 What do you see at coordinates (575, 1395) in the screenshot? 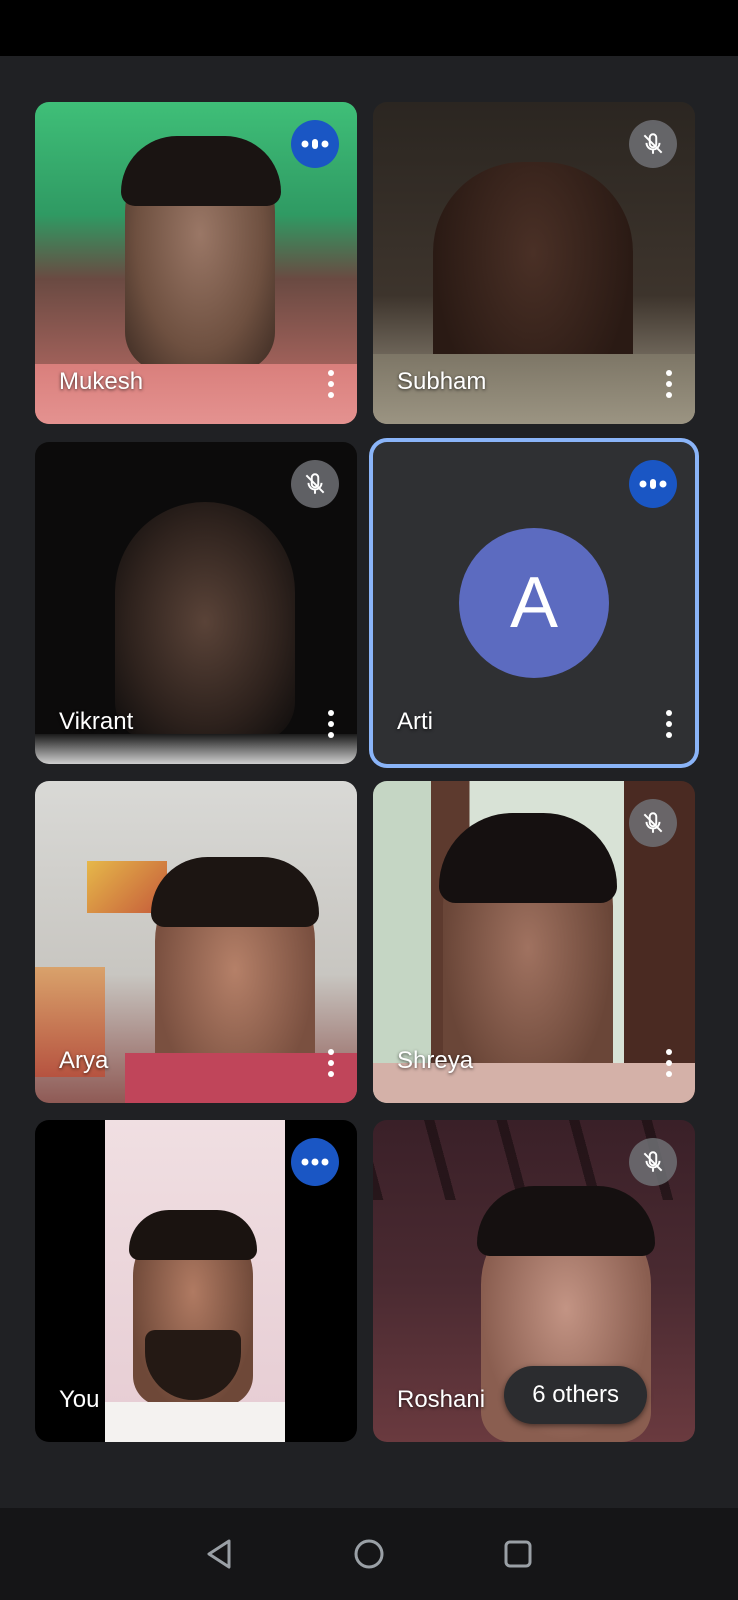
I see `others-button: 6 others` at bounding box center [575, 1395].